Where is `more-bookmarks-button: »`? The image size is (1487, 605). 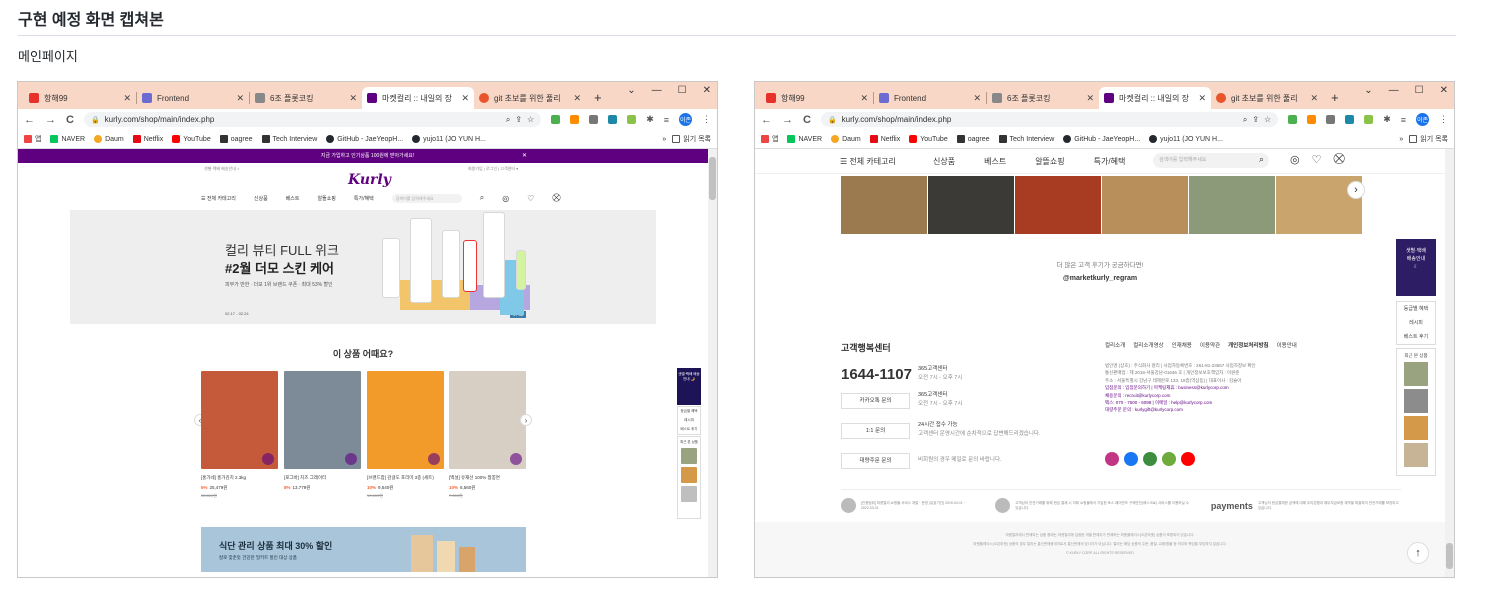
more-bookmarks-button: » is located at coordinates (1401, 139).